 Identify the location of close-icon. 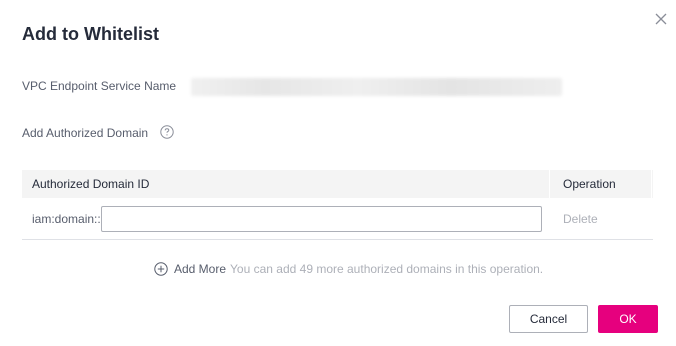
(661, 19).